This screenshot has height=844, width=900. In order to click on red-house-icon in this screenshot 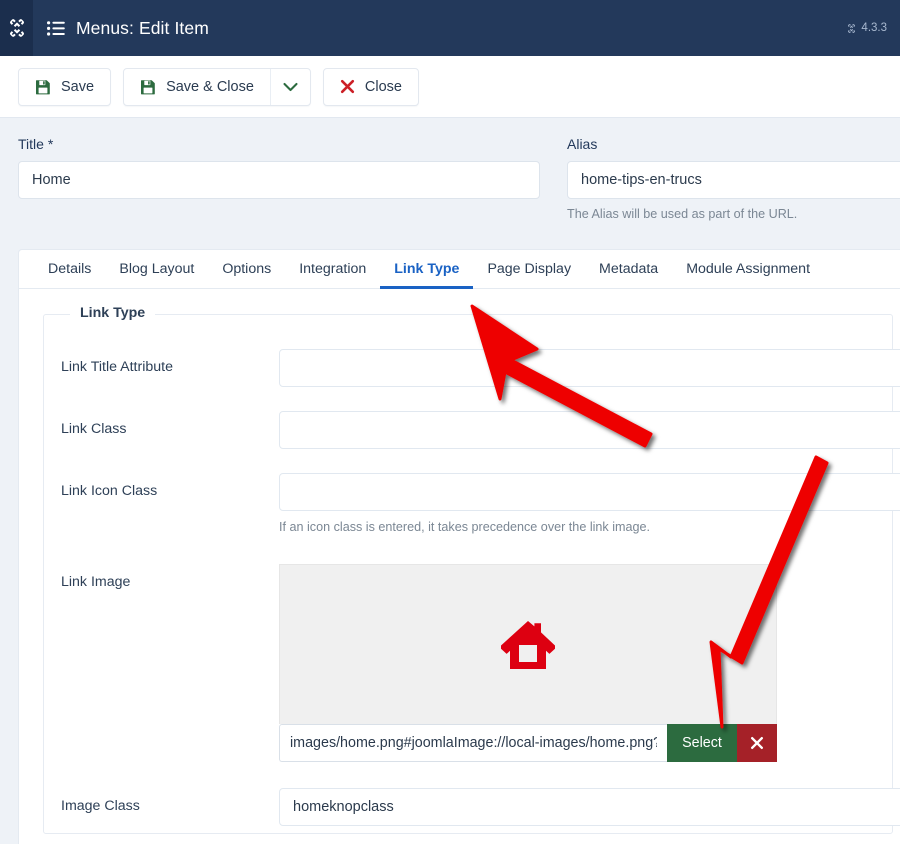, I will do `click(528, 644)`.